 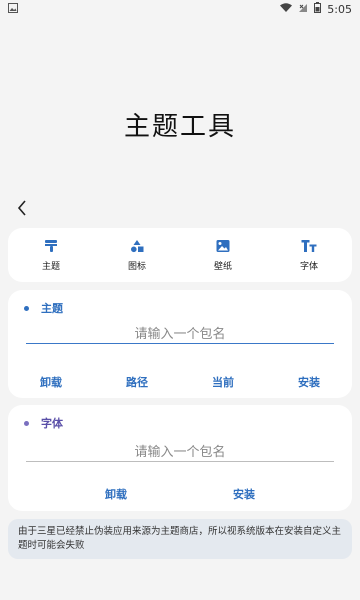 I want to click on nav-item-icons: 图标, so click(x=137, y=255).